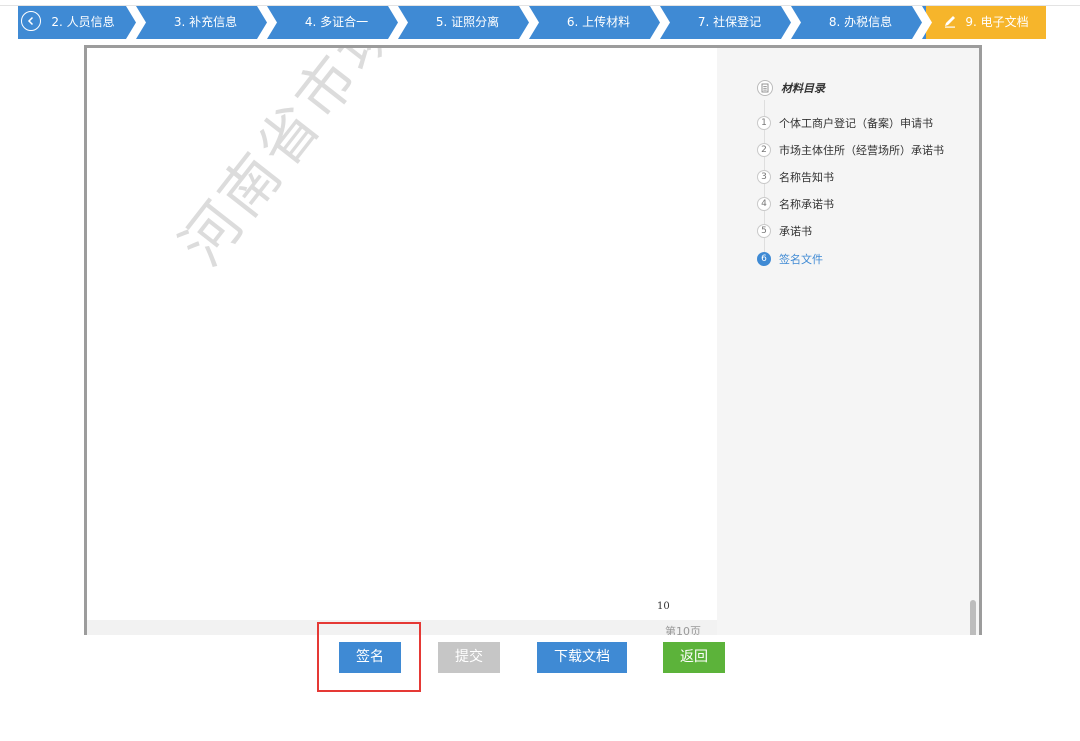 The height and width of the screenshot is (741, 1080). I want to click on highlight-annotation-box, so click(369, 657).